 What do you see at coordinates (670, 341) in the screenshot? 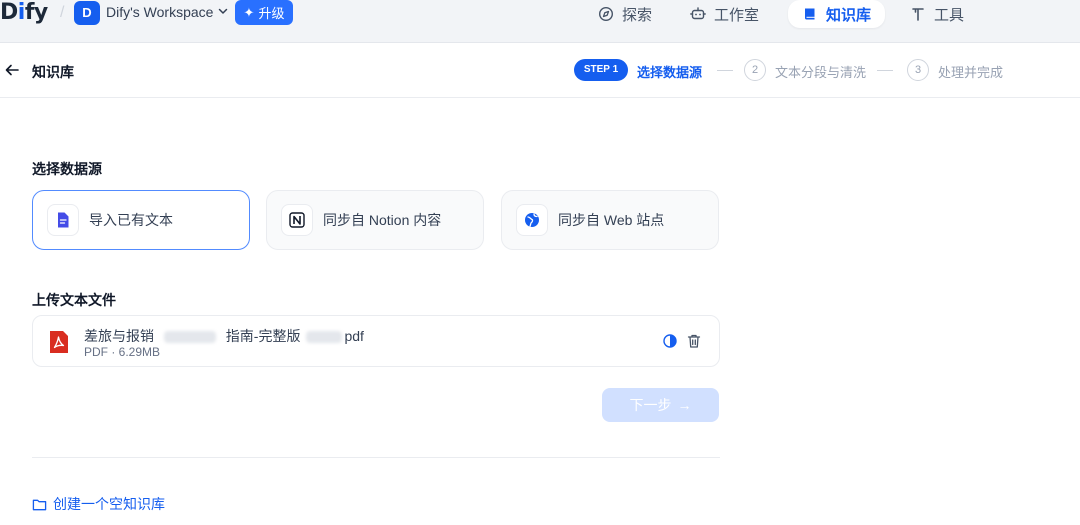
I see `upload-progress-icon` at bounding box center [670, 341].